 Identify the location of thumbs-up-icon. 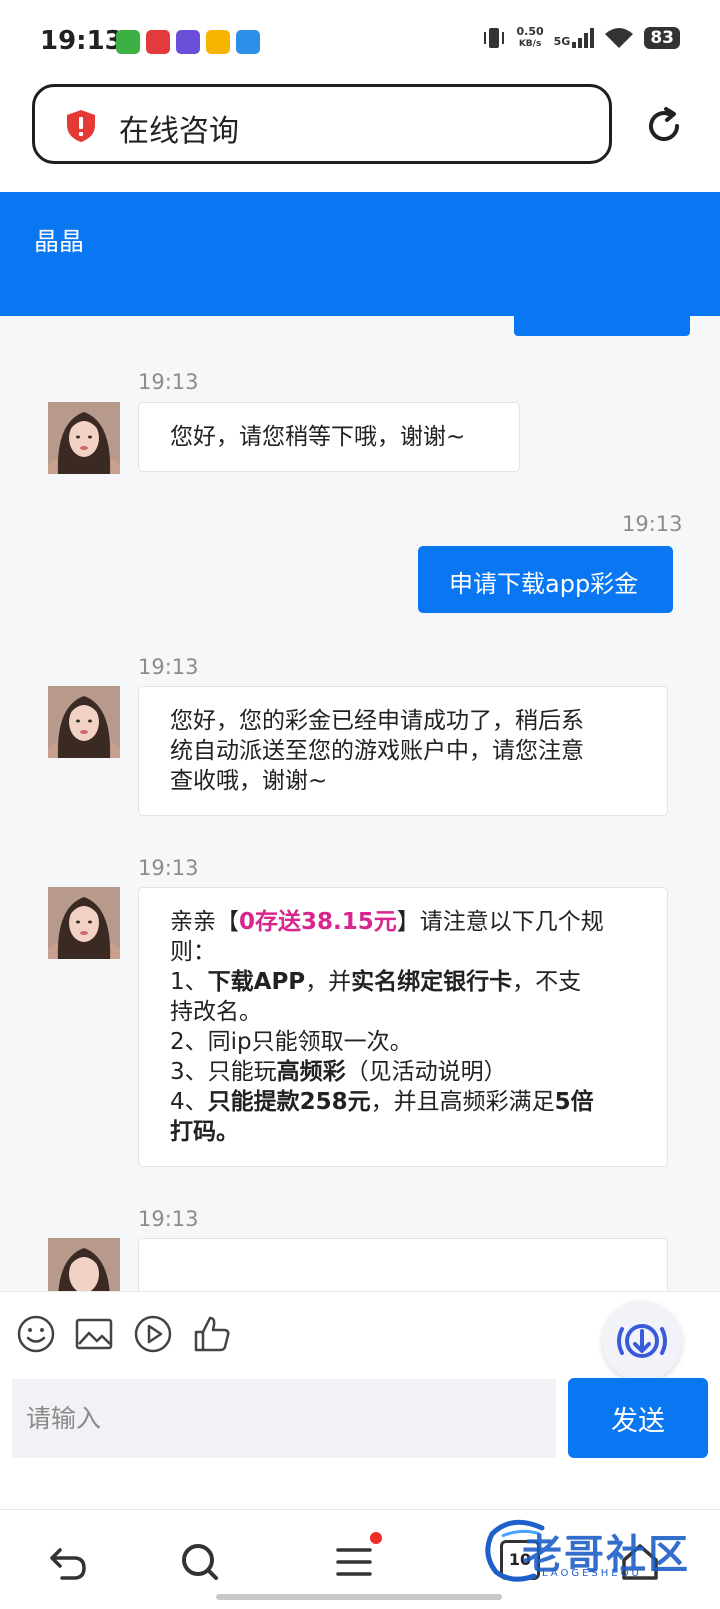
(212, 1334).